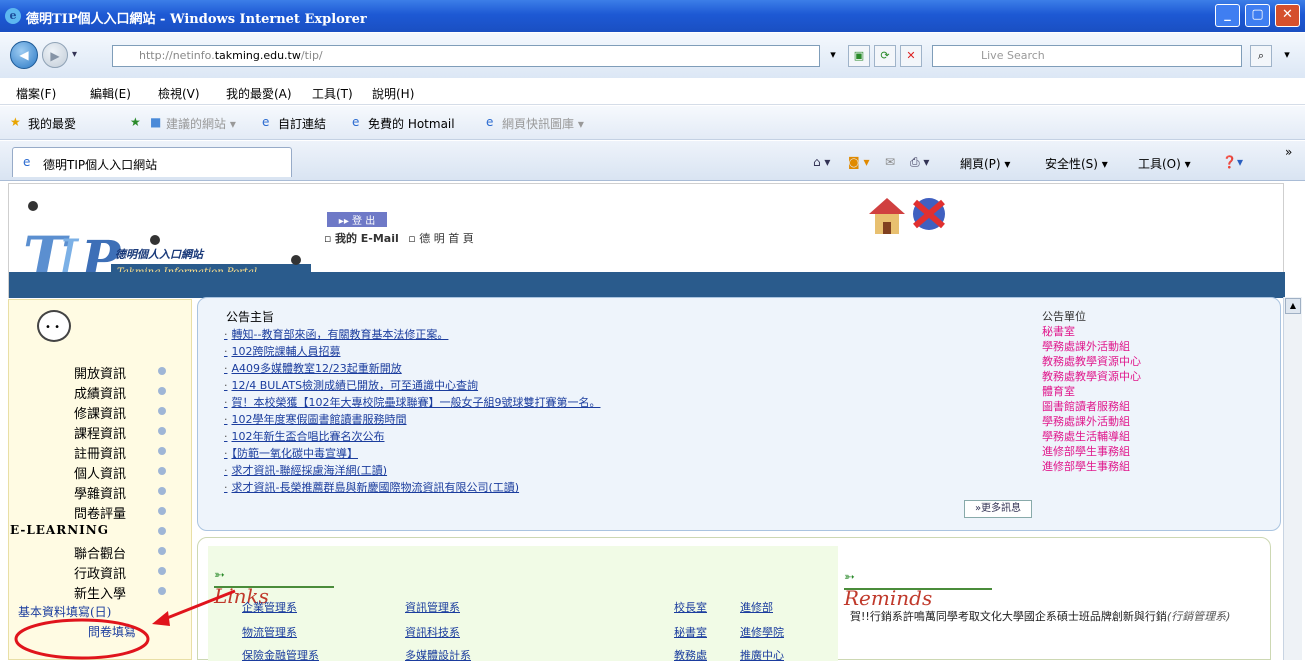  What do you see at coordinates (110, 93) in the screenshot?
I see `menu-edit: 編輯(E)` at bounding box center [110, 93].